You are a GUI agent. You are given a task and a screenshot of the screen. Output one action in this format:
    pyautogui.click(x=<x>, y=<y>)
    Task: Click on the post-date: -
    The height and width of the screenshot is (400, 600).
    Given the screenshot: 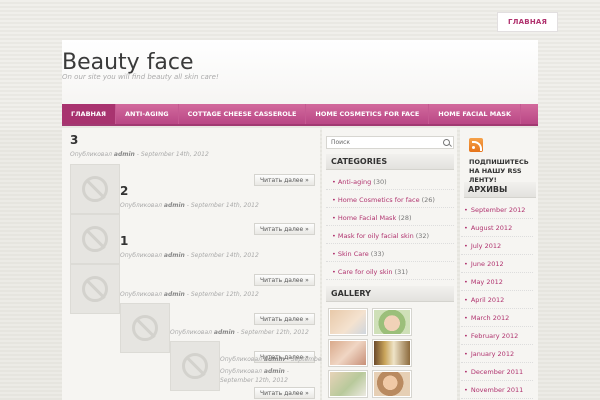 What is the action you would take?
    pyautogui.click(x=287, y=371)
    